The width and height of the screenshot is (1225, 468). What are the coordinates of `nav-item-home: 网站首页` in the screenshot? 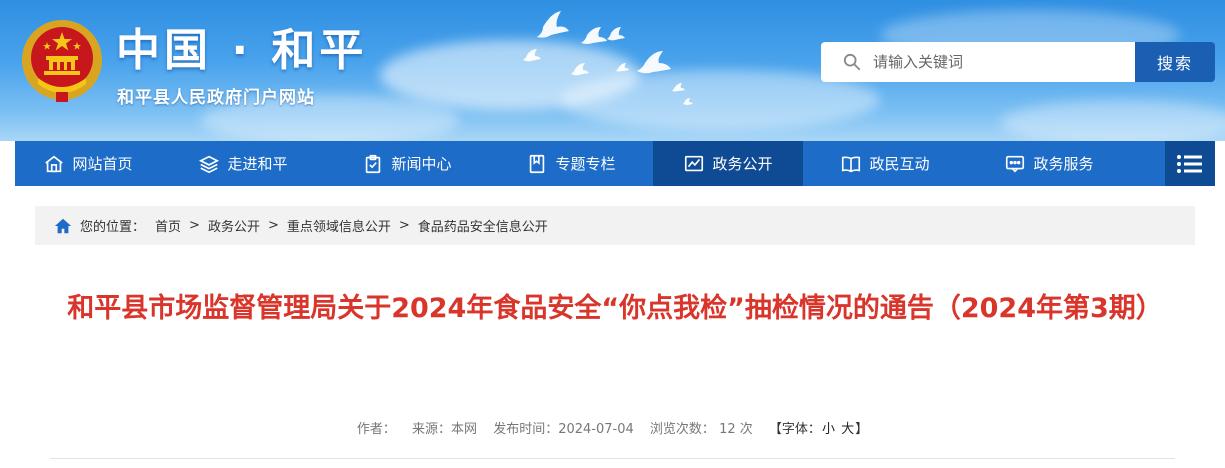 It's located at (88, 163).